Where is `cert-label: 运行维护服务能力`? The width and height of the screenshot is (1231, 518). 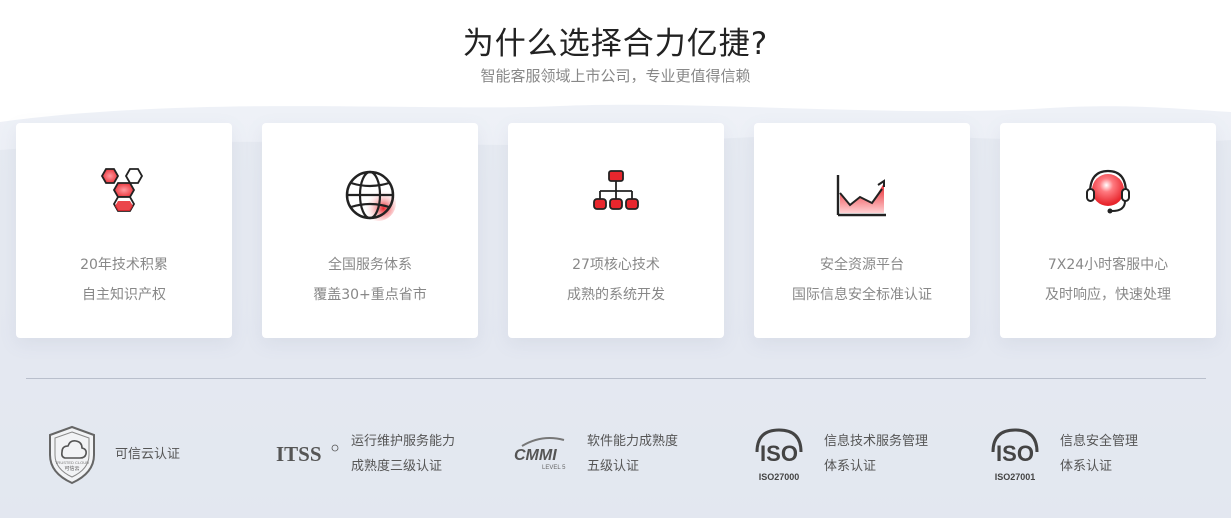 cert-label: 运行维护服务能力 is located at coordinates (403, 441).